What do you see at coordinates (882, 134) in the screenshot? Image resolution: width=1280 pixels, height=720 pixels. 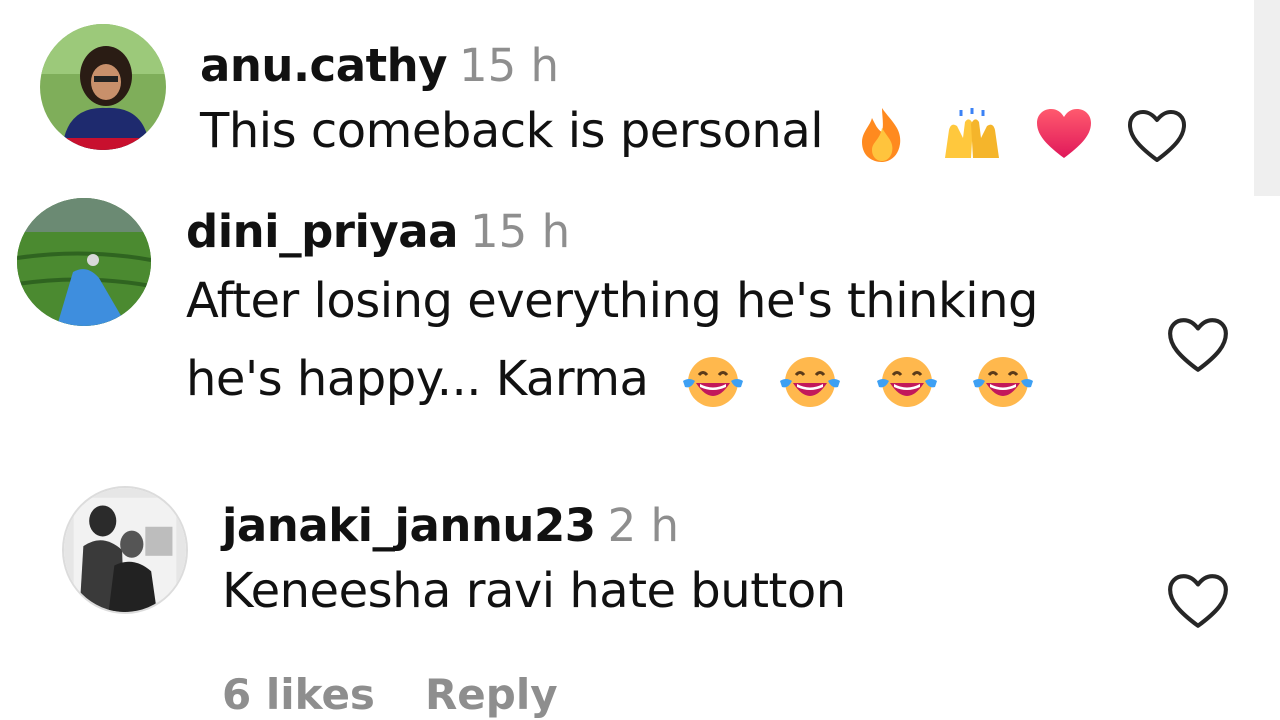 I see `fire-emoji` at bounding box center [882, 134].